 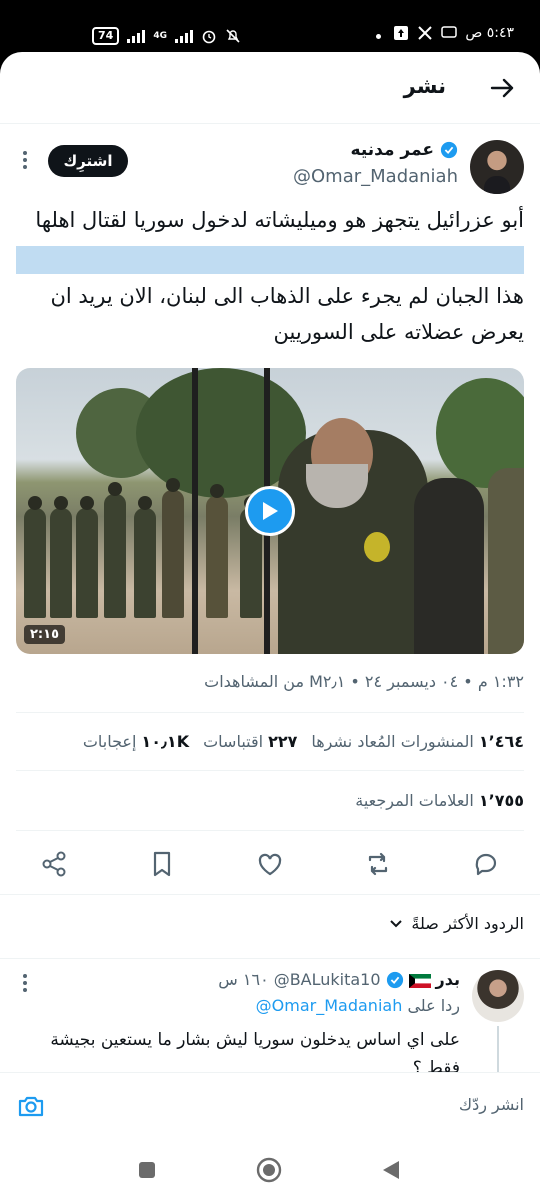 What do you see at coordinates (165, 741) in the screenshot?
I see `likes-count: ١٠٫١K` at bounding box center [165, 741].